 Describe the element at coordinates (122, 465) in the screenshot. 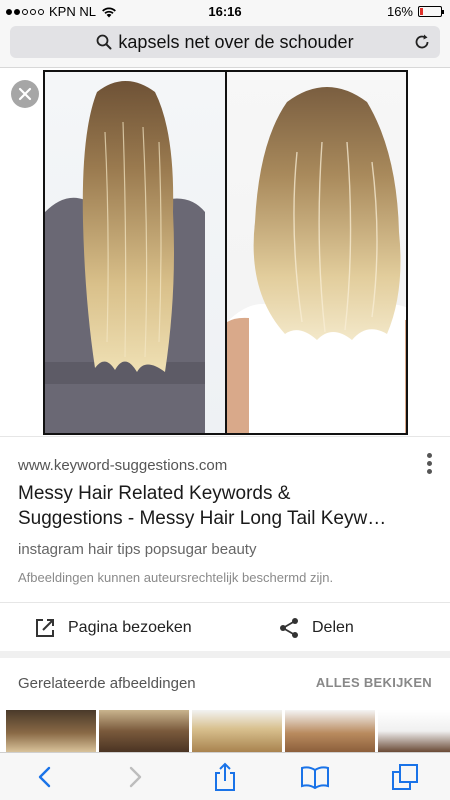

I see `result-domain: www.keyword-suggestions.com` at that location.